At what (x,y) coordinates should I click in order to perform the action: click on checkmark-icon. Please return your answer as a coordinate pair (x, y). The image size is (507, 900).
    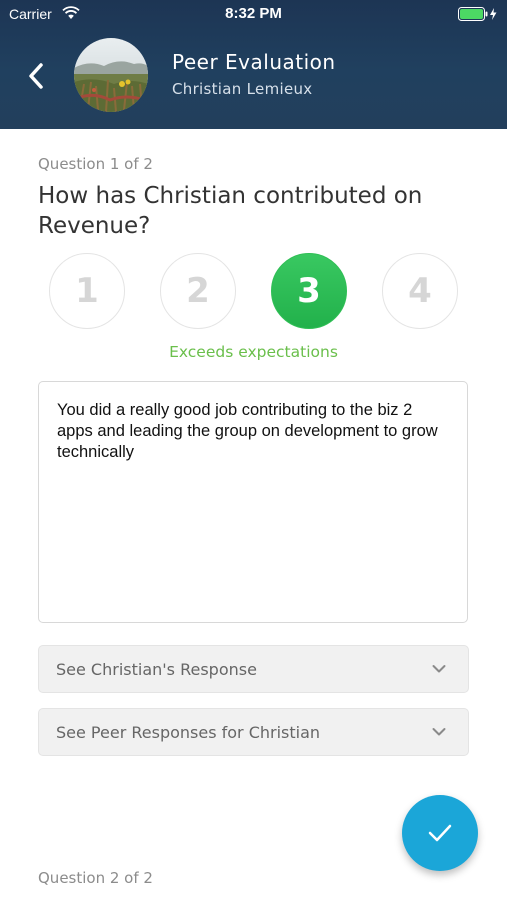
    Looking at the image, I should click on (440, 833).